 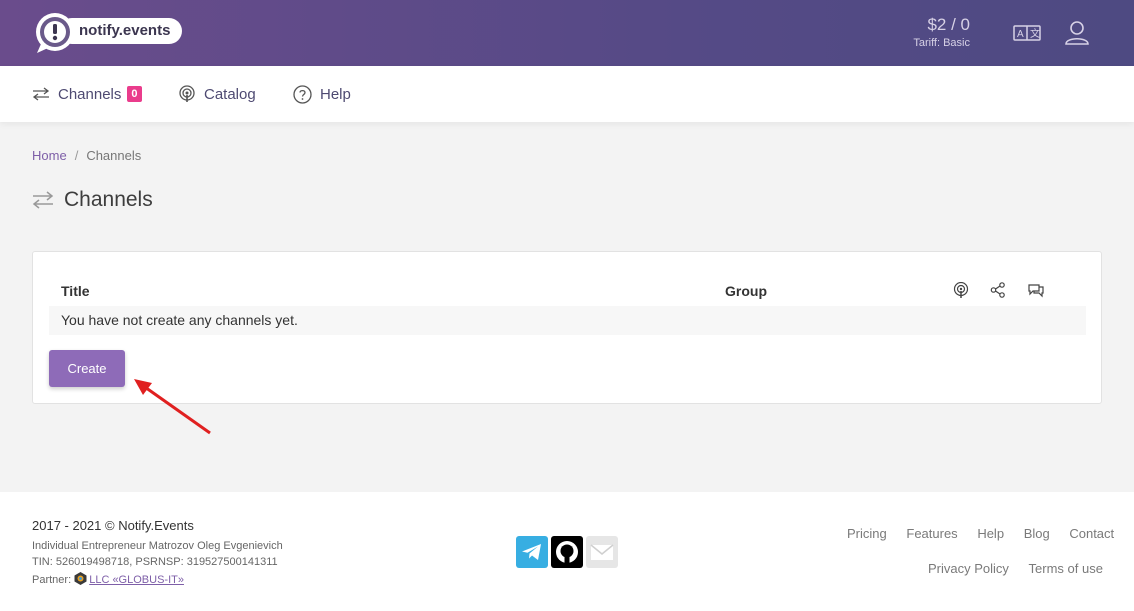 What do you see at coordinates (602, 552) in the screenshot?
I see `email-icon` at bounding box center [602, 552].